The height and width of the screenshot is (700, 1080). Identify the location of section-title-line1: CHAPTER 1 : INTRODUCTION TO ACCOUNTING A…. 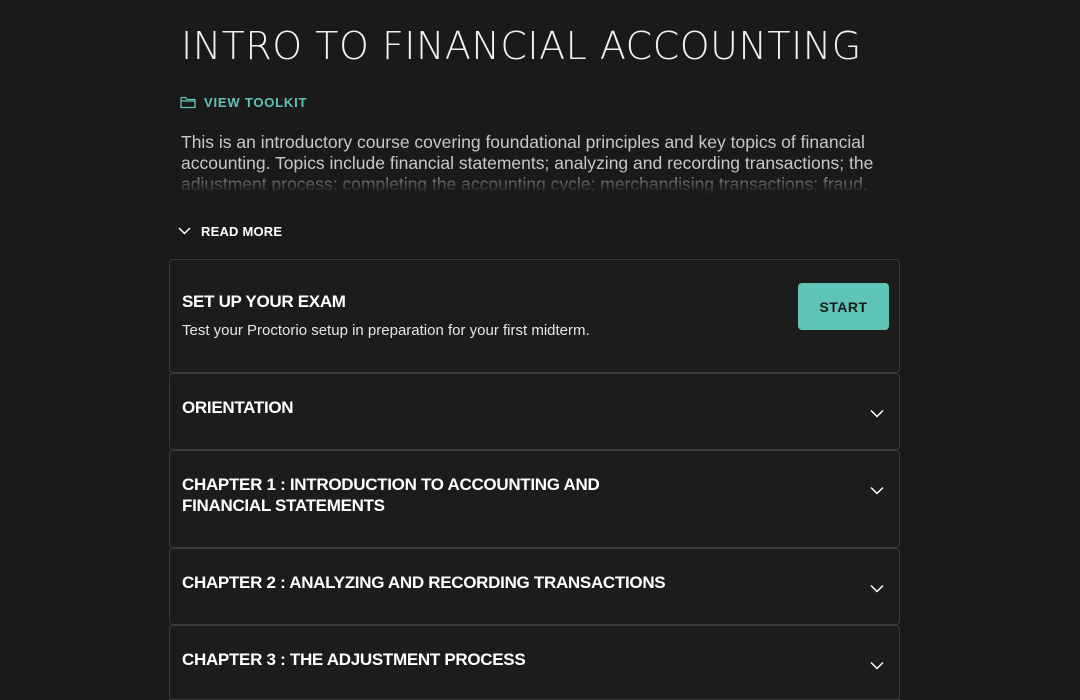
(391, 484).